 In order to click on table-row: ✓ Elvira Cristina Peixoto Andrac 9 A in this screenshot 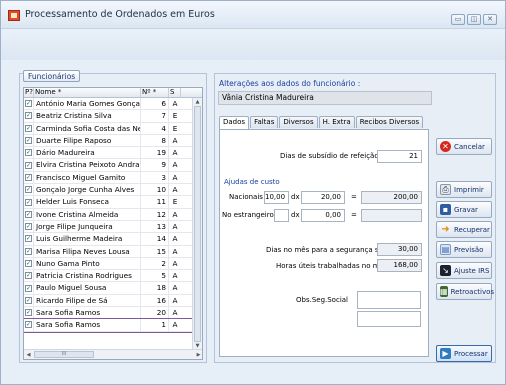, I will do `click(113, 165)`.